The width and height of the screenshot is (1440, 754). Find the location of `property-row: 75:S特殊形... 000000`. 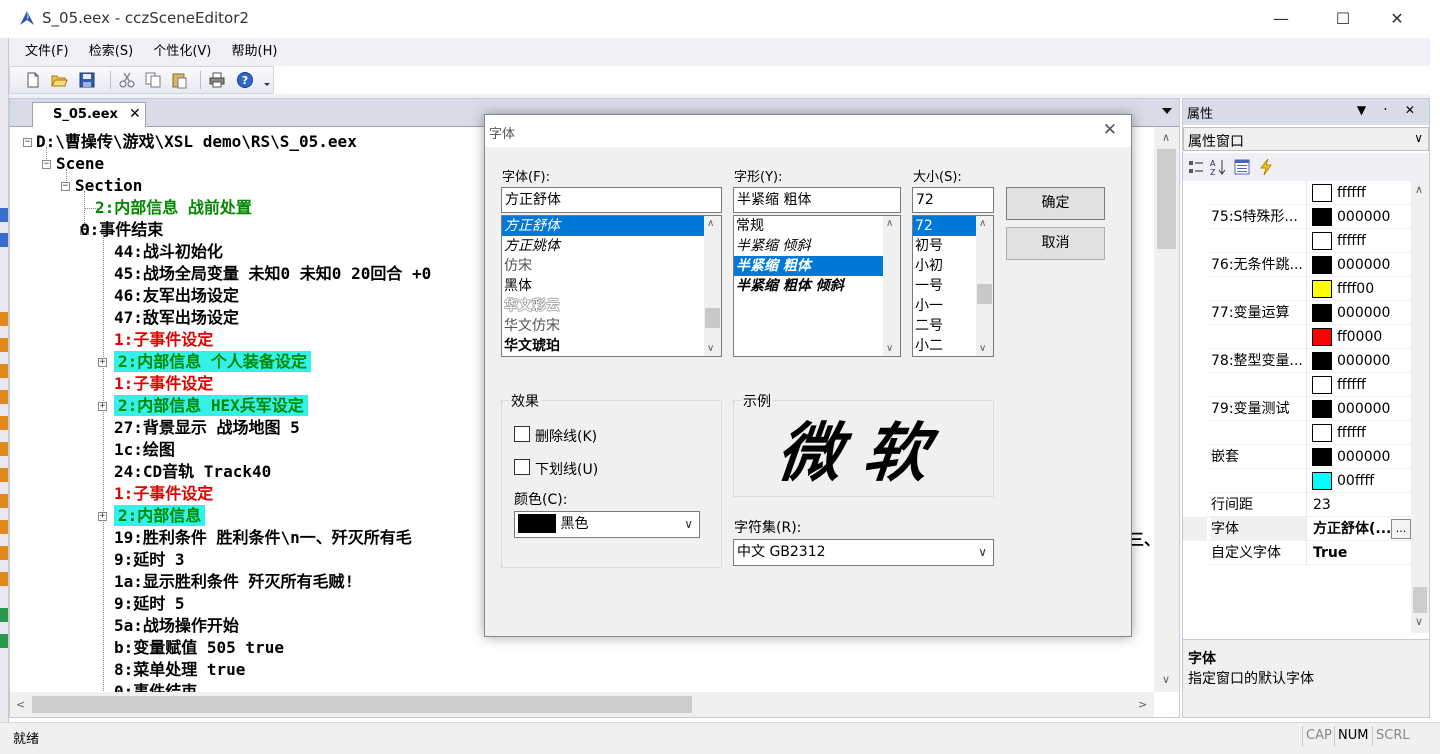

property-row: 75:S特殊形... 000000 is located at coordinates (1297, 217).